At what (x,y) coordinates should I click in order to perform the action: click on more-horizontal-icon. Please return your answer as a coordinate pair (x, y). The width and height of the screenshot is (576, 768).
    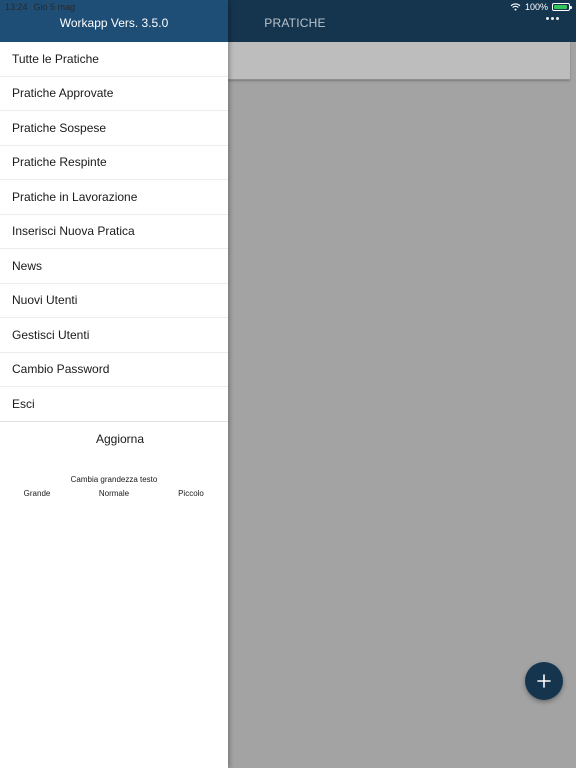
    Looking at the image, I should click on (547, 18).